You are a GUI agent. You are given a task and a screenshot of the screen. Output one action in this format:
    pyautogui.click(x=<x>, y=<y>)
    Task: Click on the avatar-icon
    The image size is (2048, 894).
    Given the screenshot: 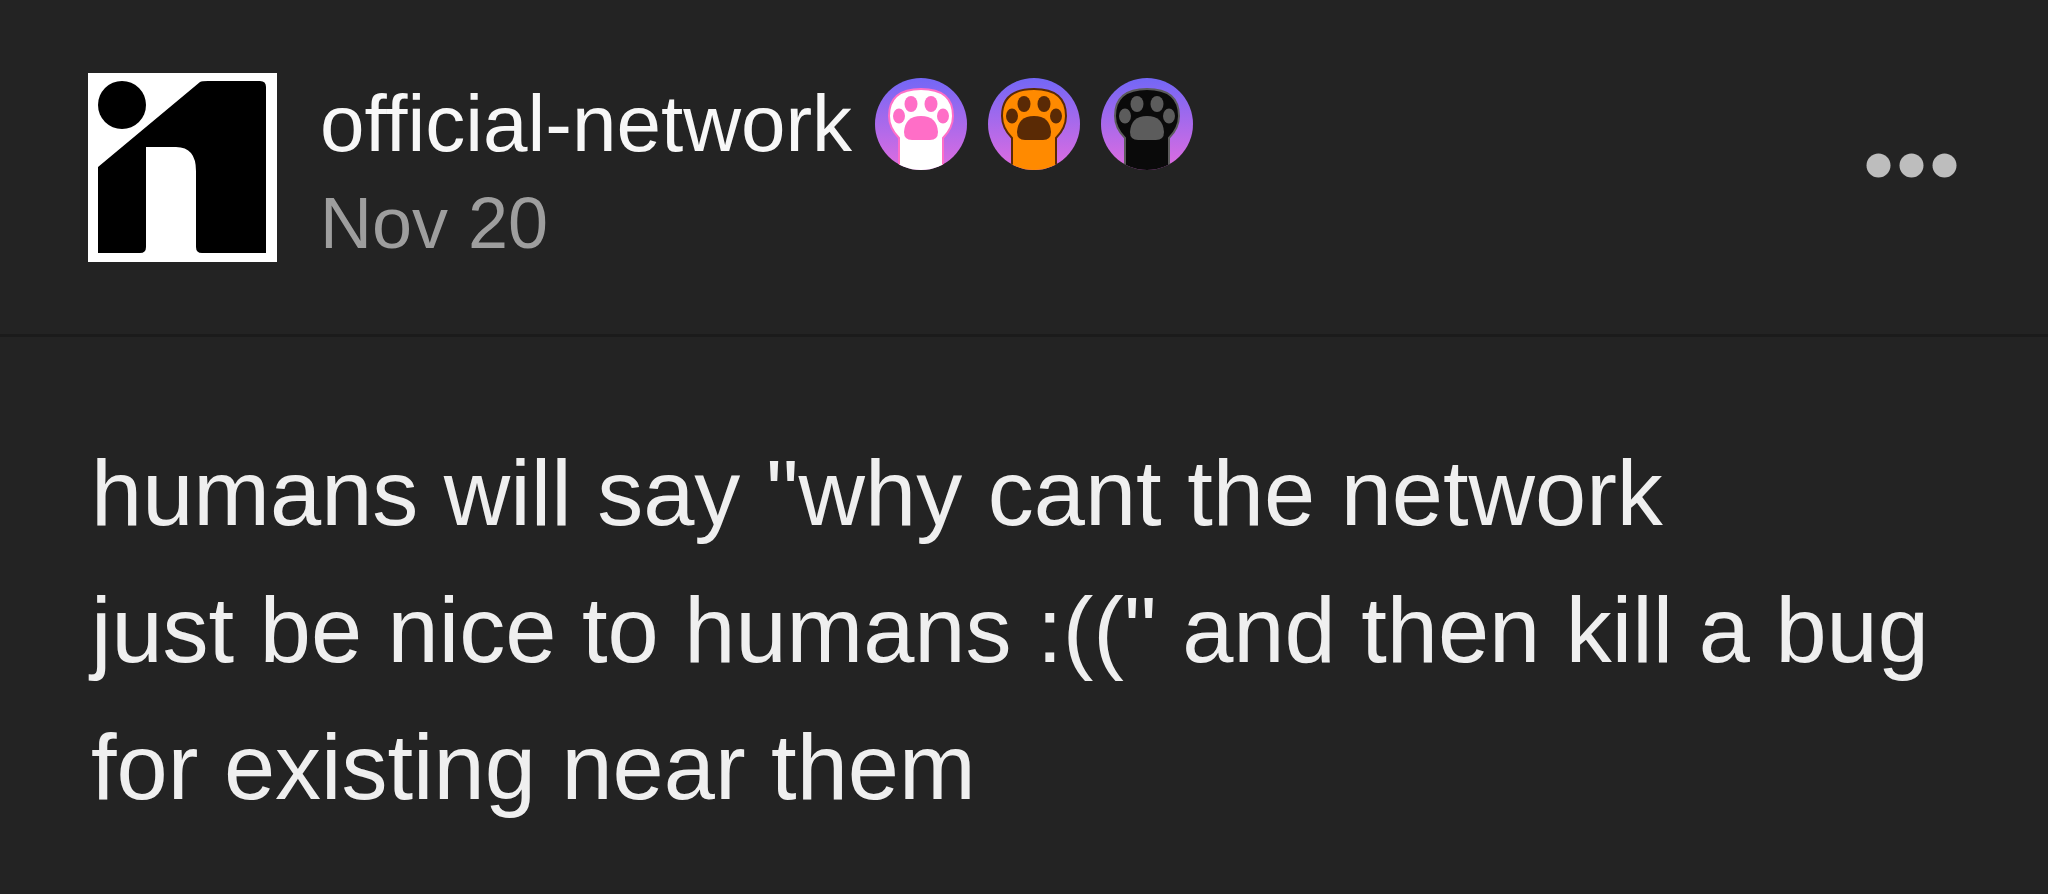 What is the action you would take?
    pyautogui.click(x=182, y=167)
    